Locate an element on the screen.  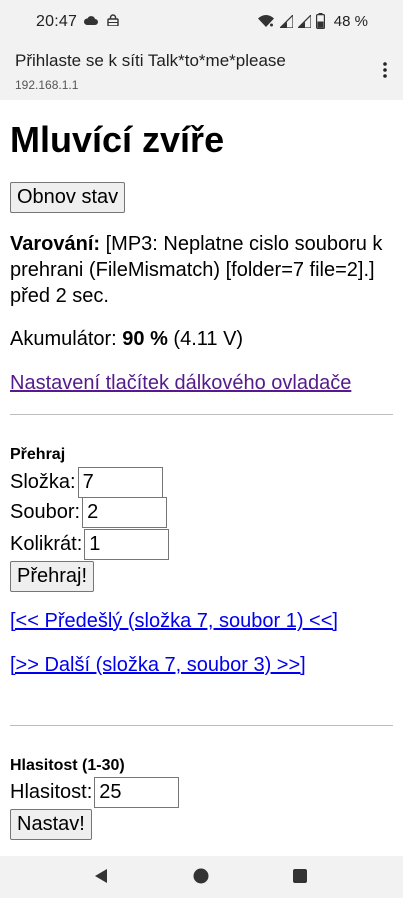
battery-percent-value: 90 % is located at coordinates (145, 339).